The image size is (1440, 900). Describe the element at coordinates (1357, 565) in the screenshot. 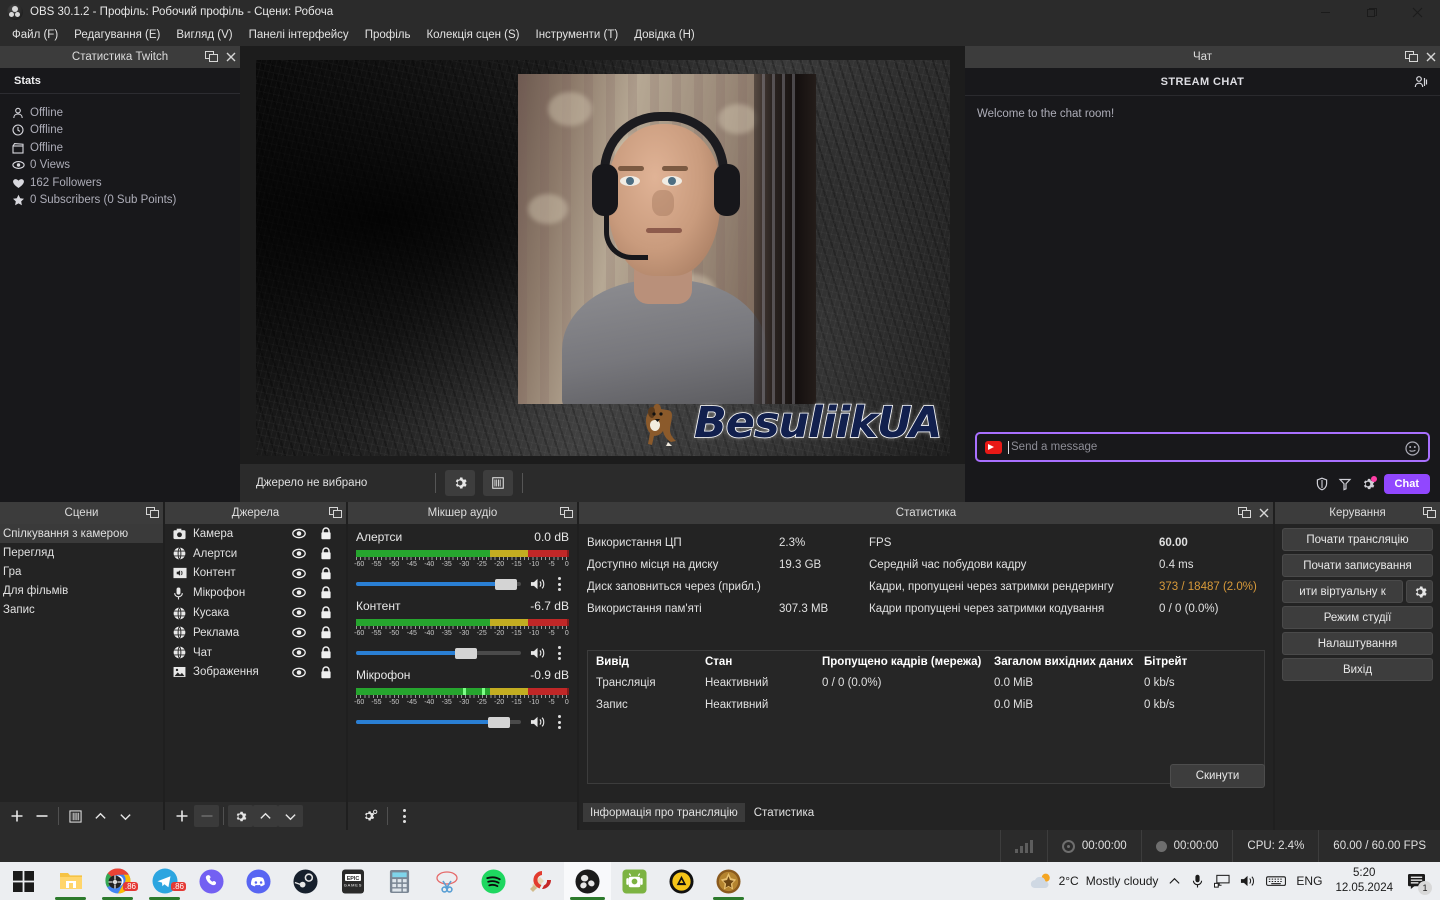

I see `start-recording-button: Почати записування` at that location.